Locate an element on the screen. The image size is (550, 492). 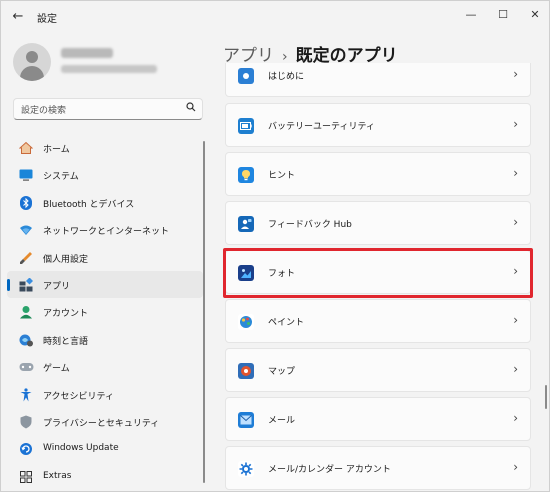
search-placeholder: 設定の検索 is located at coordinates (44, 111).